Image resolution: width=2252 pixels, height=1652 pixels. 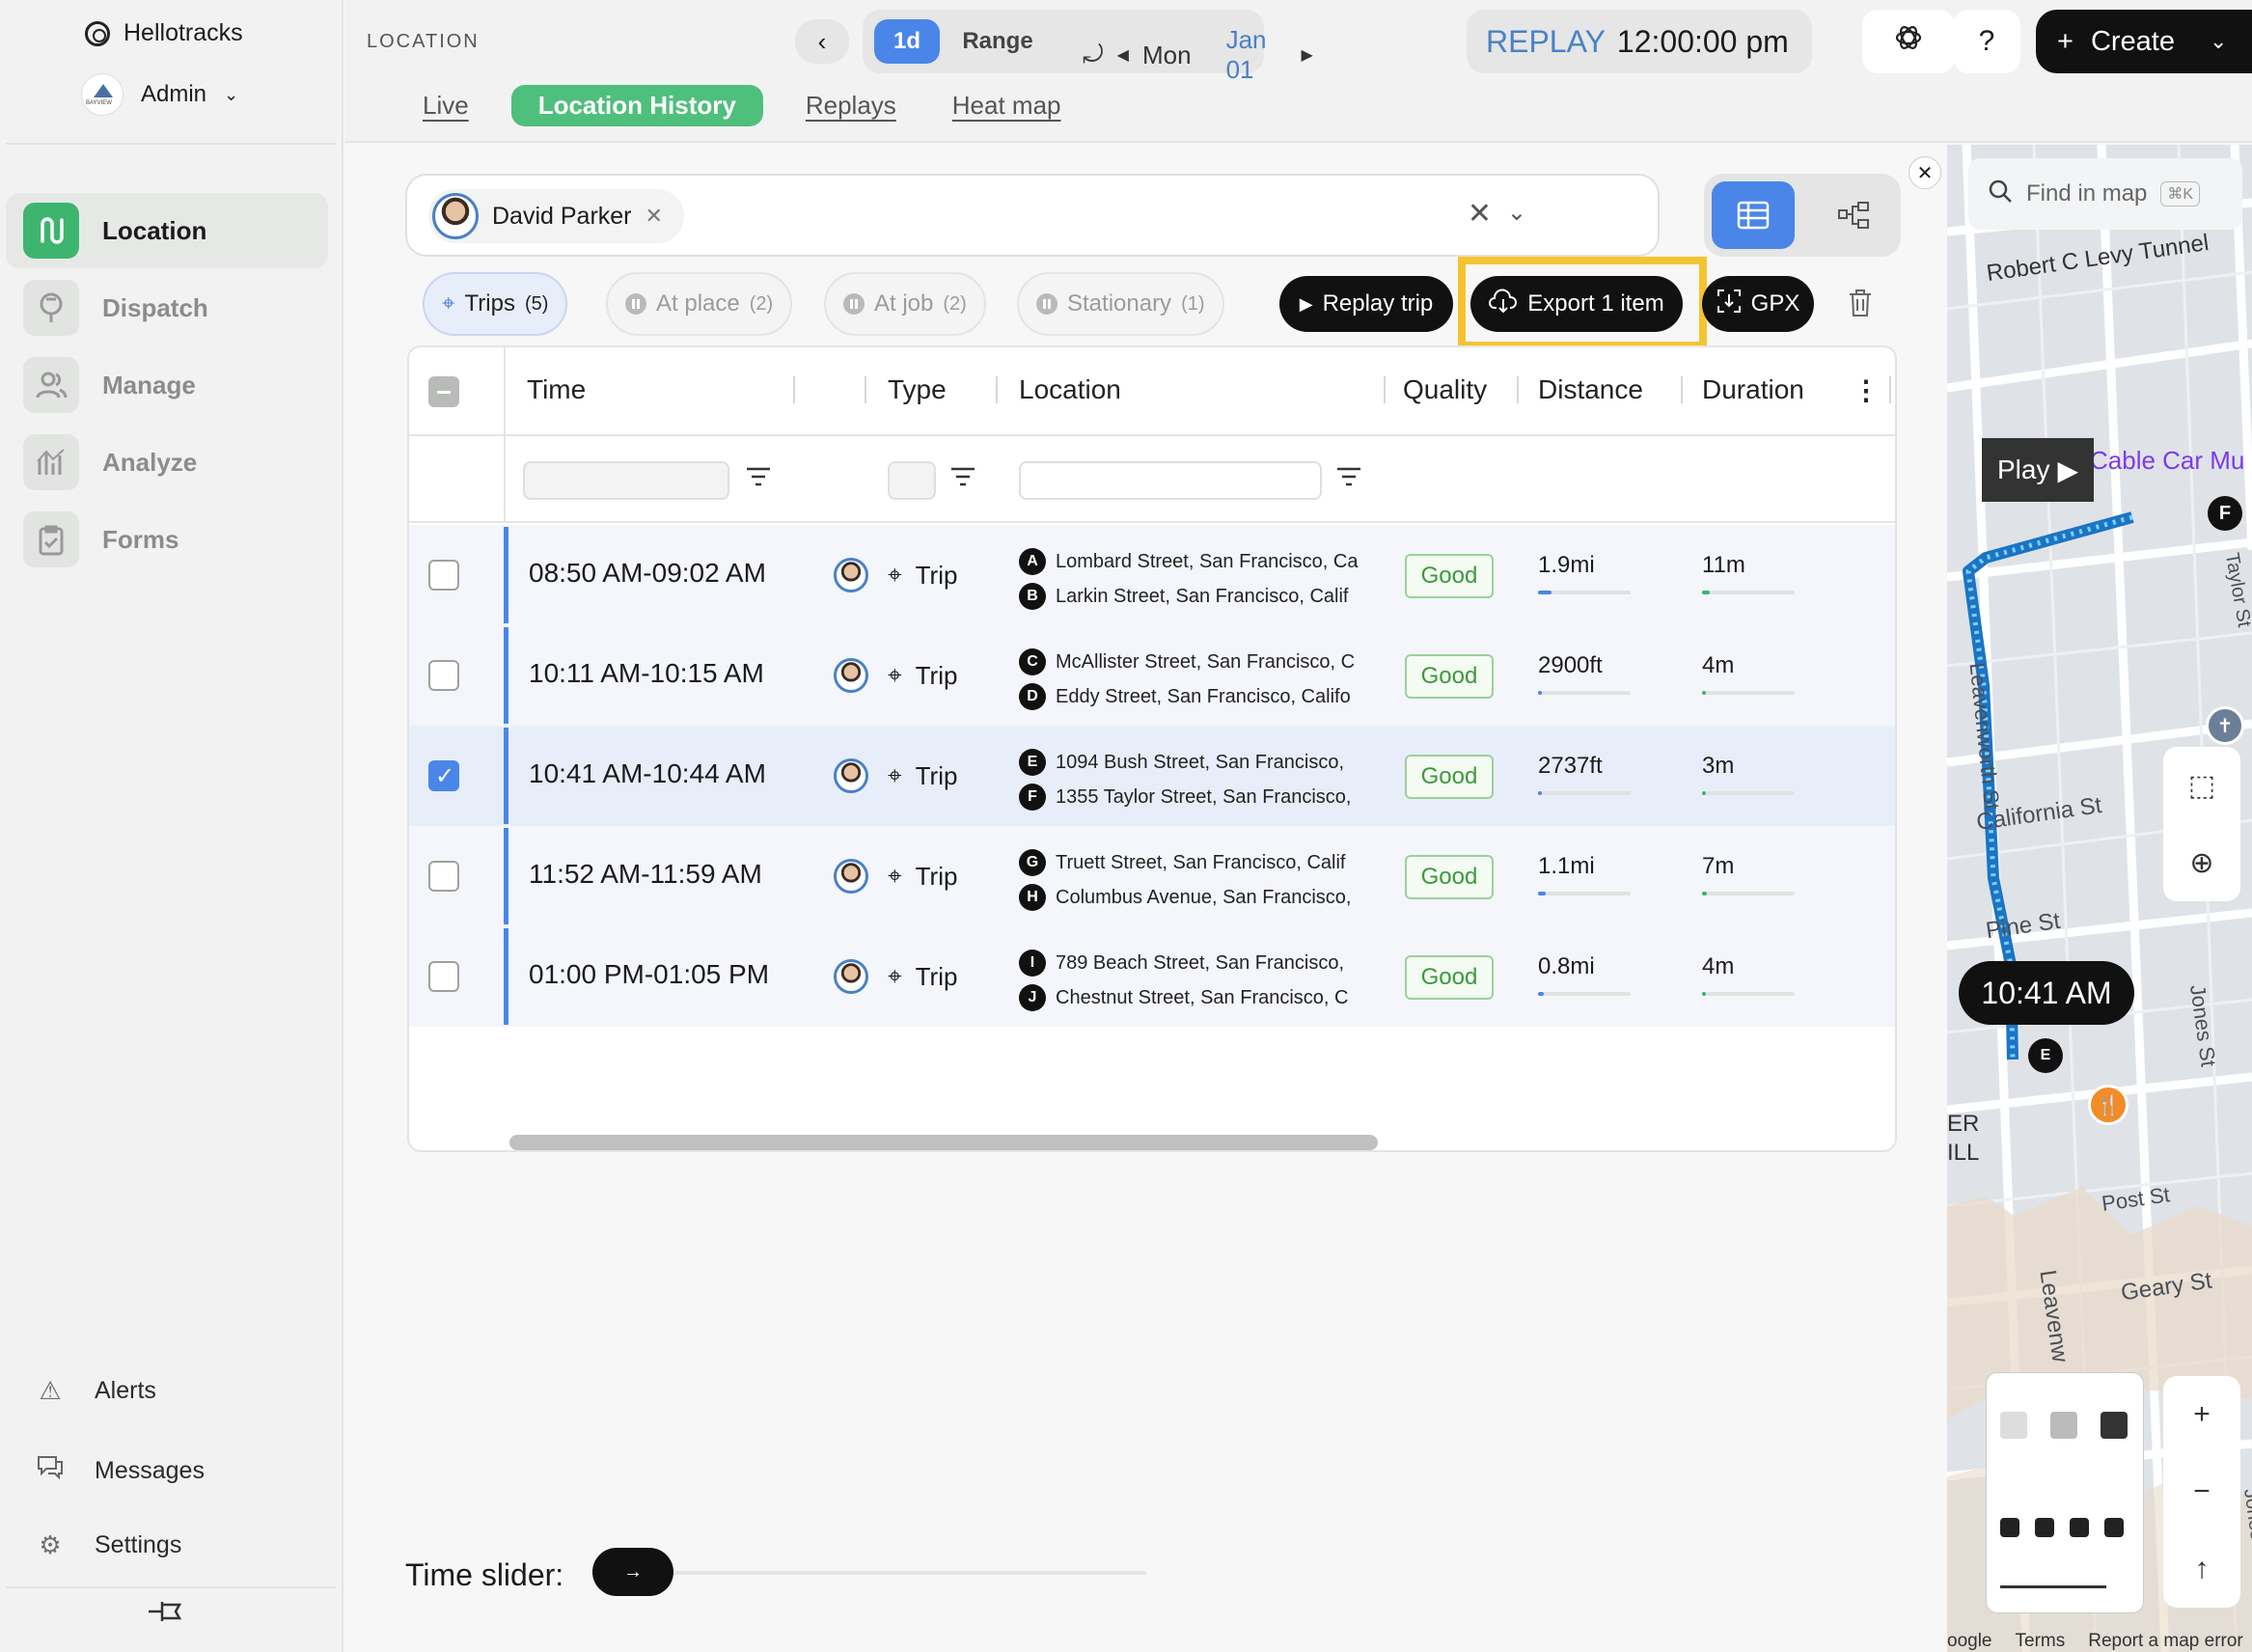 I want to click on table-view-button, so click(x=1753, y=215).